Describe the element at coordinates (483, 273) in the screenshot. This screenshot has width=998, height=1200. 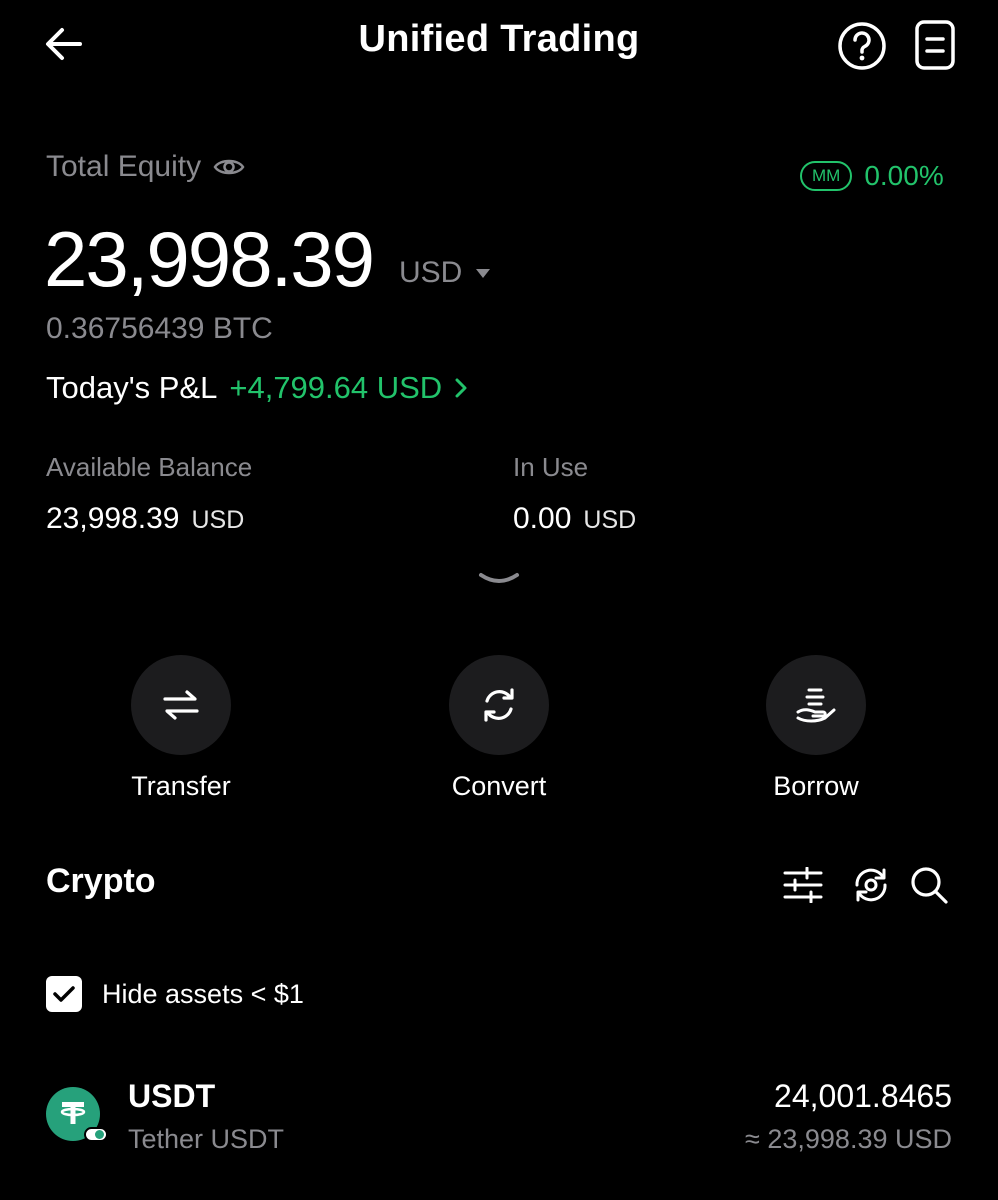
I see `caret-down-icon` at that location.